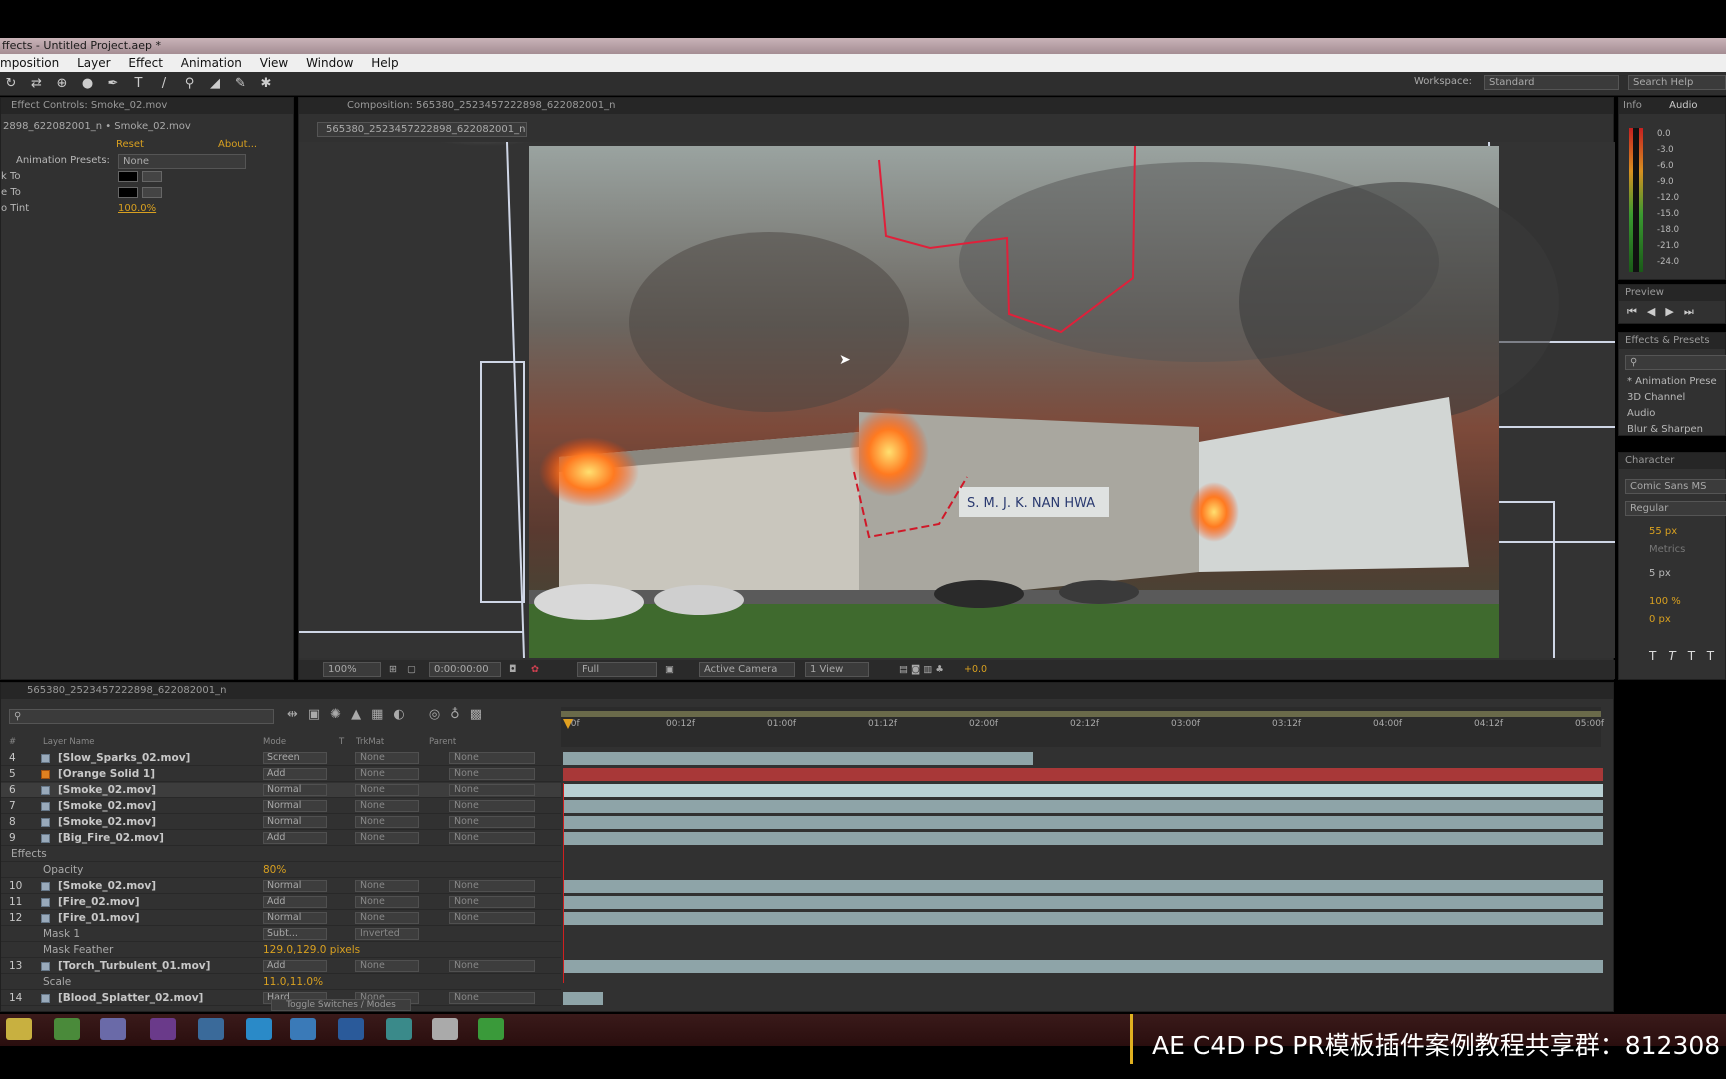 The height and width of the screenshot is (1079, 1726). What do you see at coordinates (139, 84) in the screenshot?
I see `text-icon: T` at bounding box center [139, 84].